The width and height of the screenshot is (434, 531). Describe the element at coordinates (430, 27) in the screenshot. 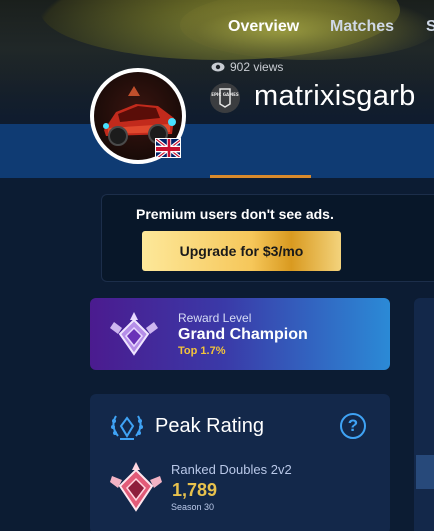

I see `tab-more: S` at that location.